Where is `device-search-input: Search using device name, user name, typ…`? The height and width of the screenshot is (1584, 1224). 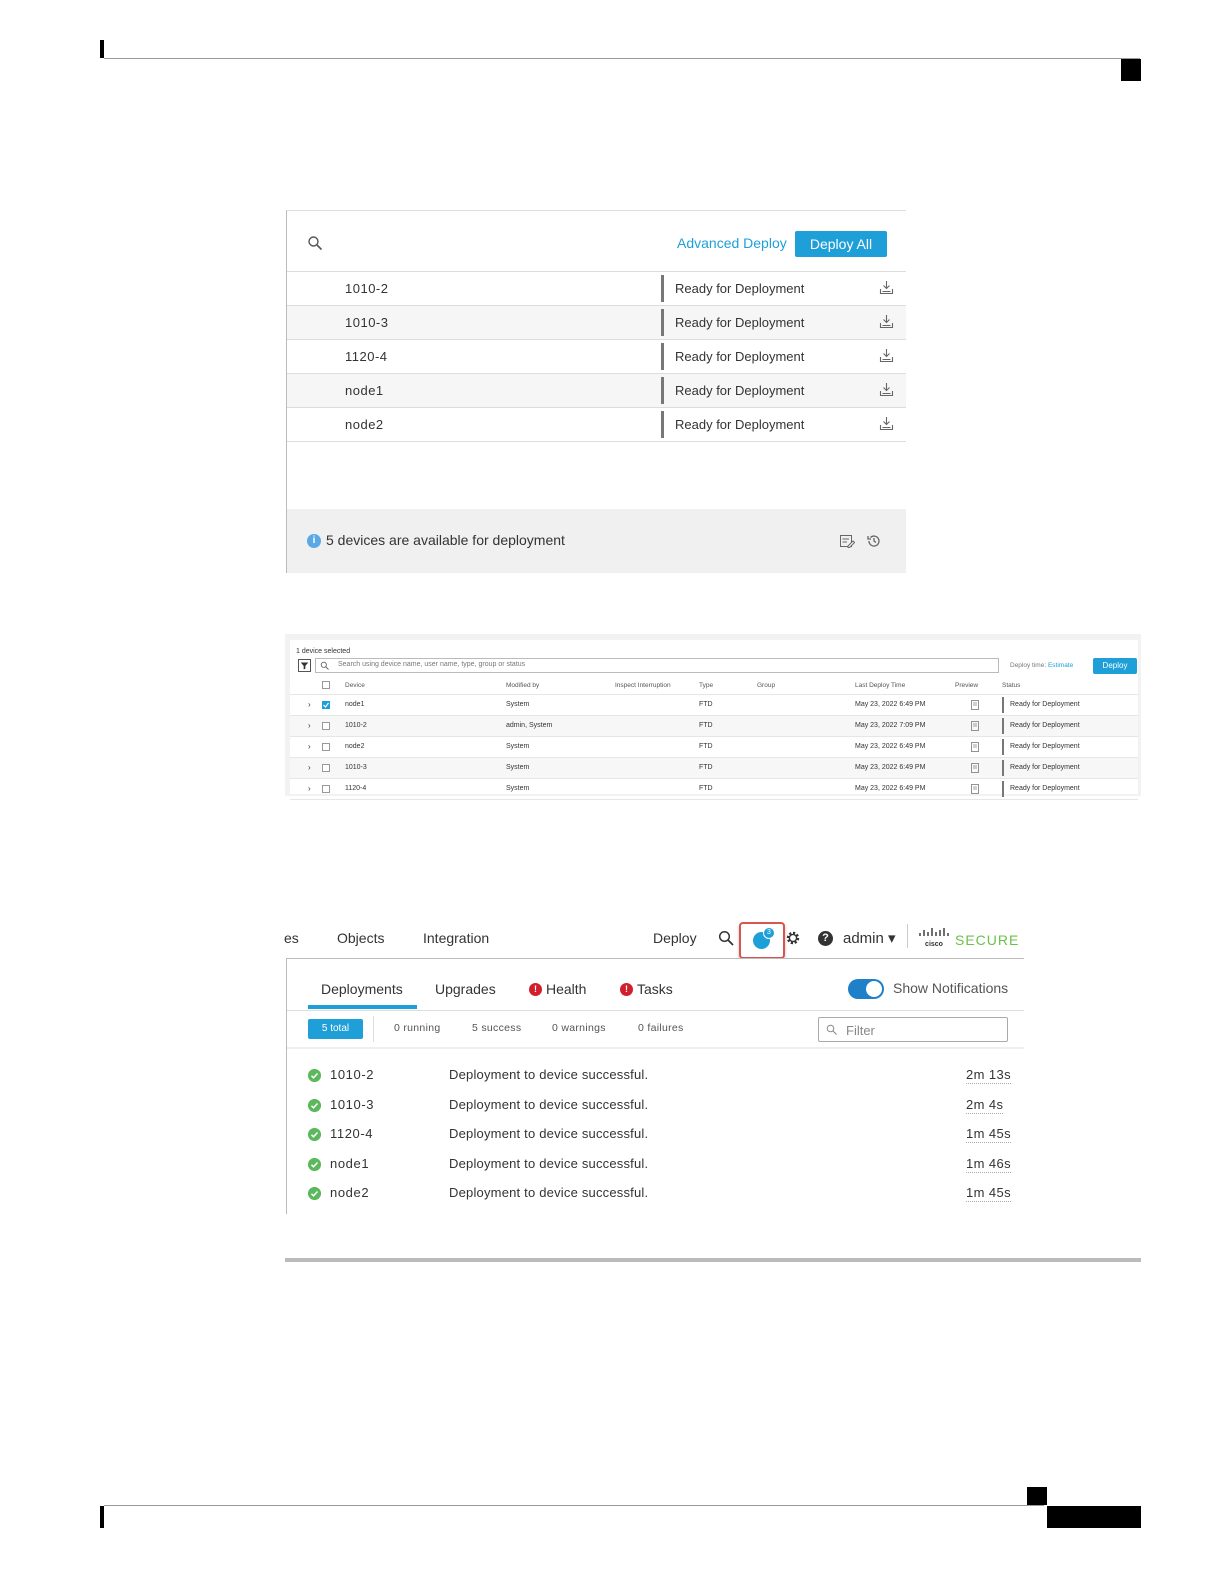 device-search-input: Search using device name, user name, typ… is located at coordinates (657, 665).